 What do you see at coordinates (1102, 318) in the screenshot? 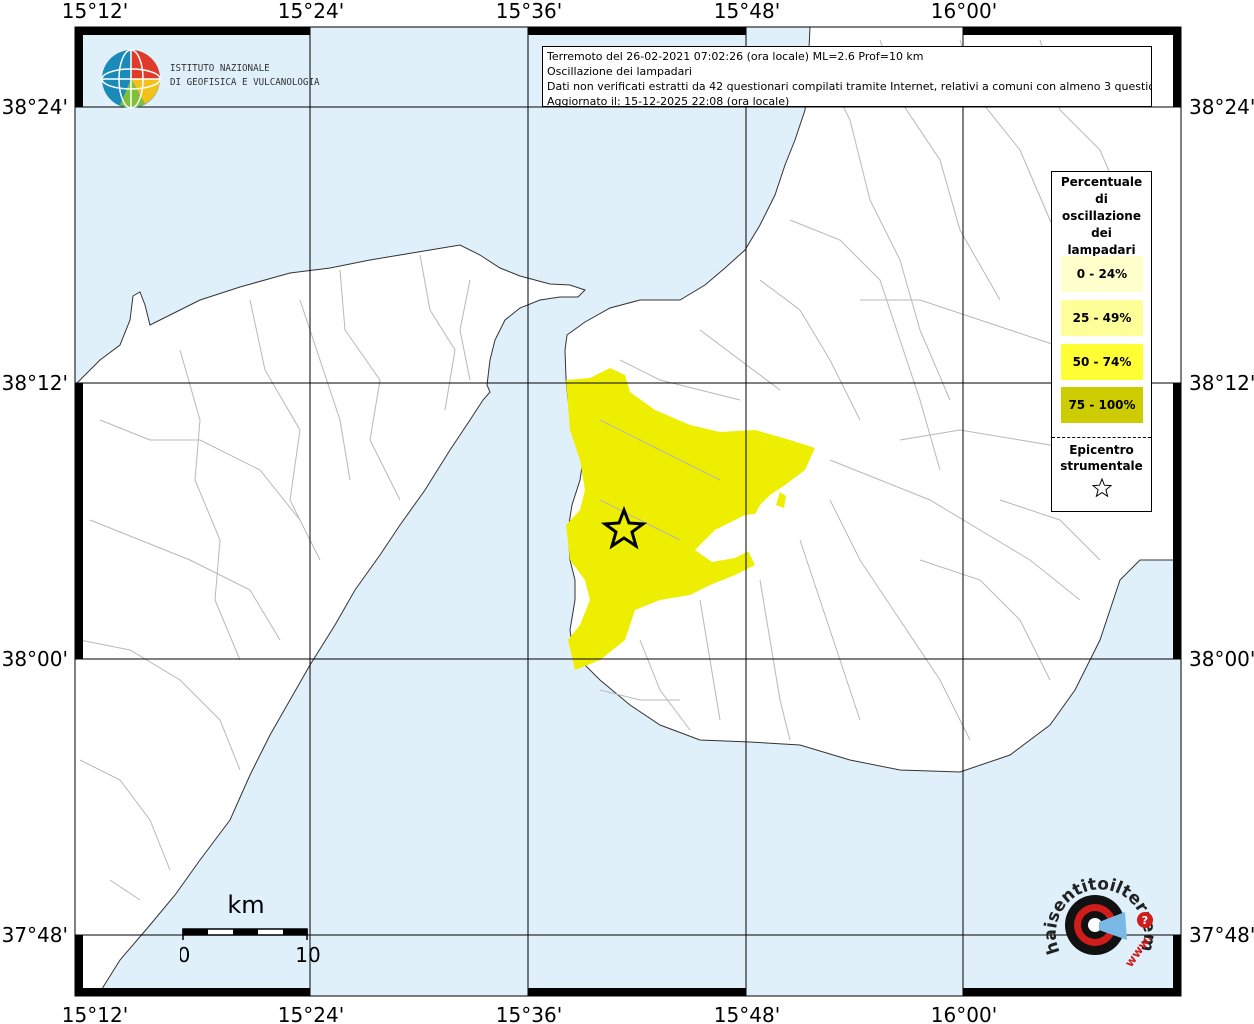
I see `legend-item-1: 25 - 49%` at bounding box center [1102, 318].